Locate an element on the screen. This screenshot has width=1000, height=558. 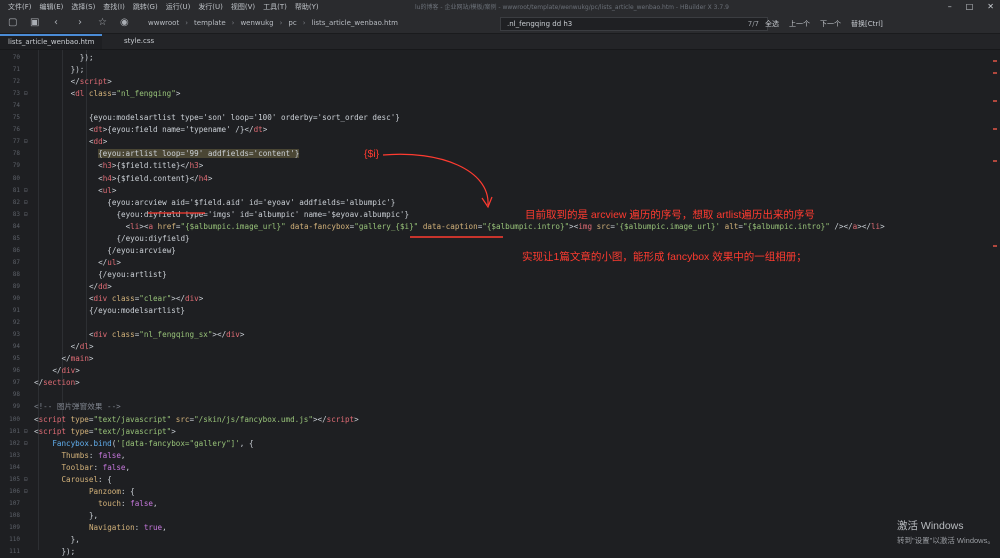
breadcrumb-item: template is located at coordinates (210, 23).